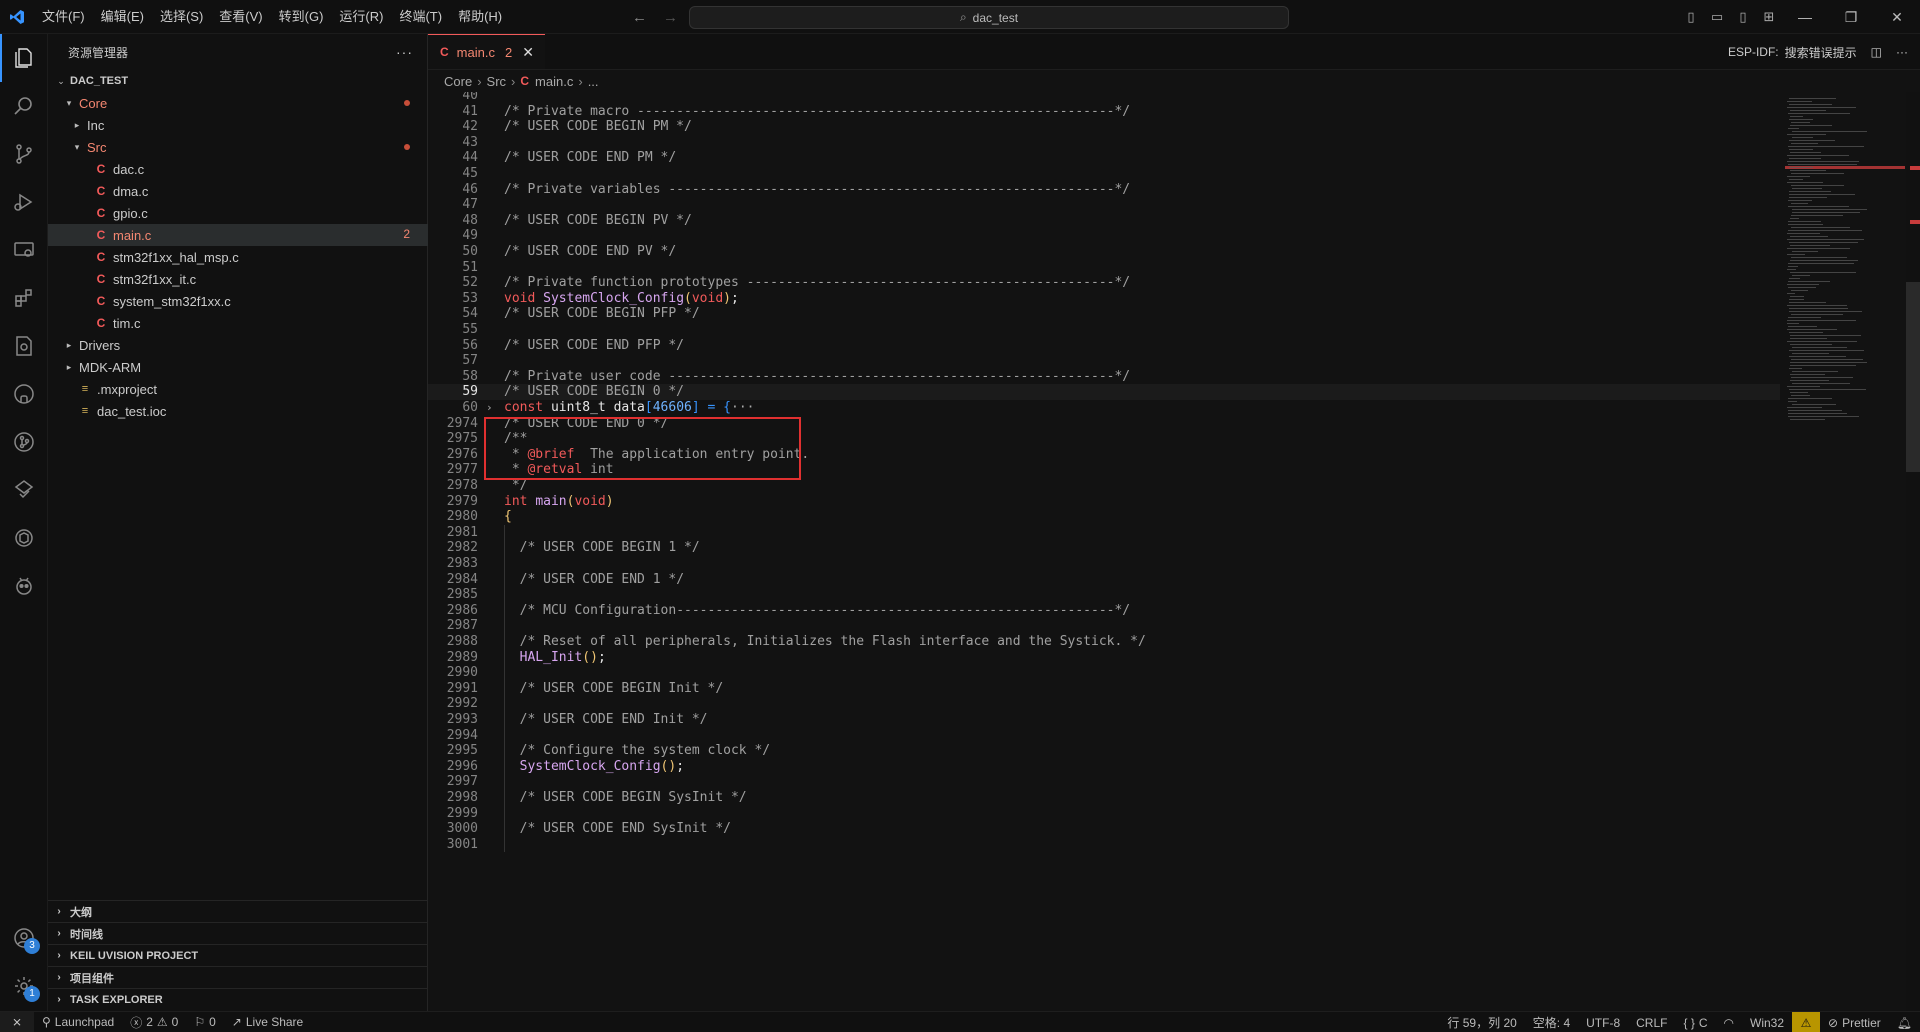  Describe the element at coordinates (1104, 299) in the screenshot. I see `code-line: 53 void SystemClock_Config(void);` at that location.